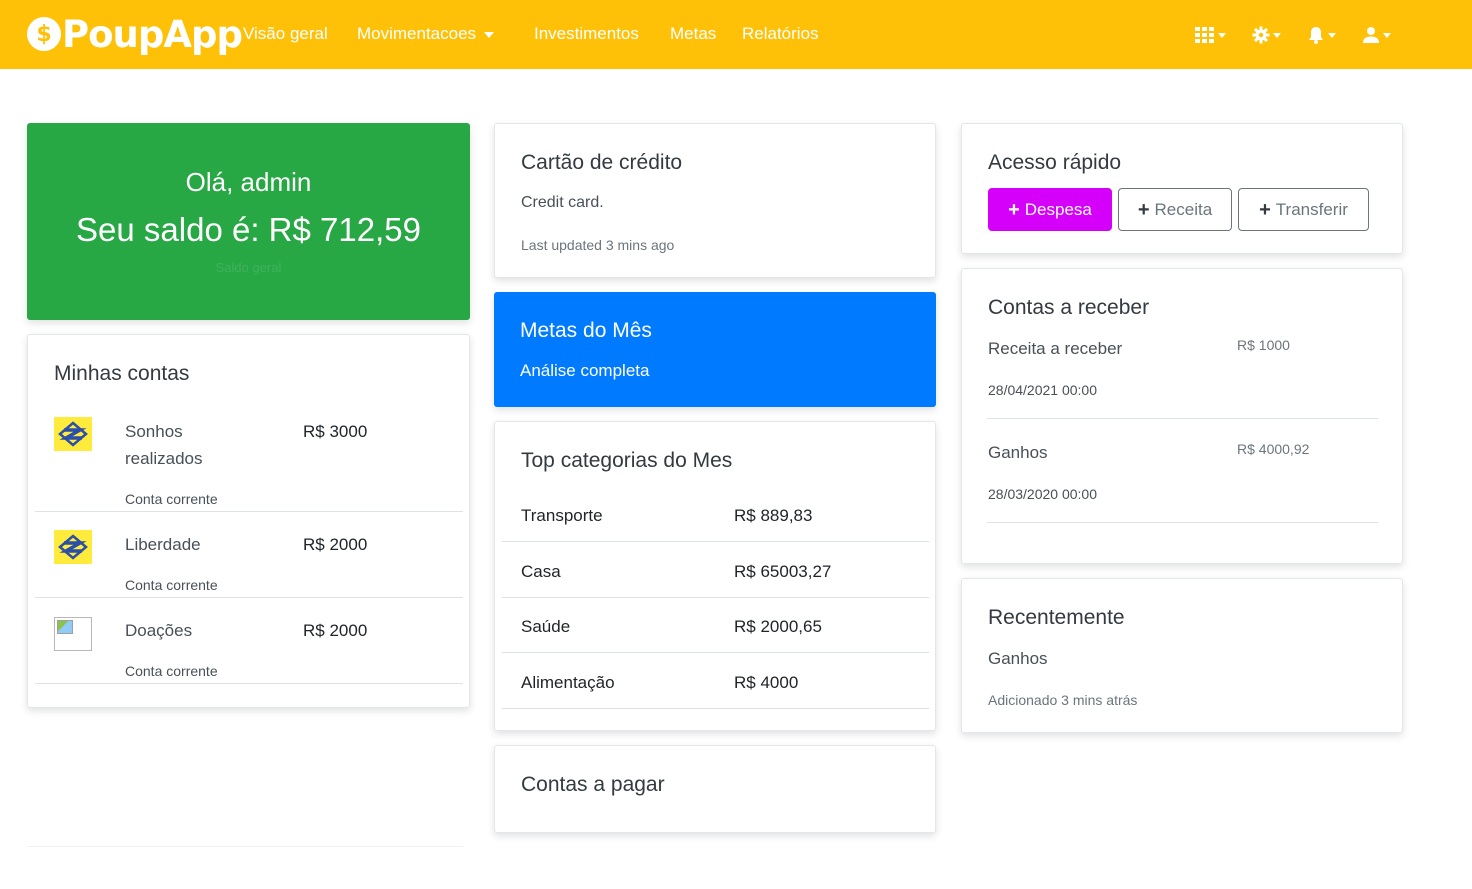  I want to click on nav-link-label: Movimentacoes, so click(417, 33).